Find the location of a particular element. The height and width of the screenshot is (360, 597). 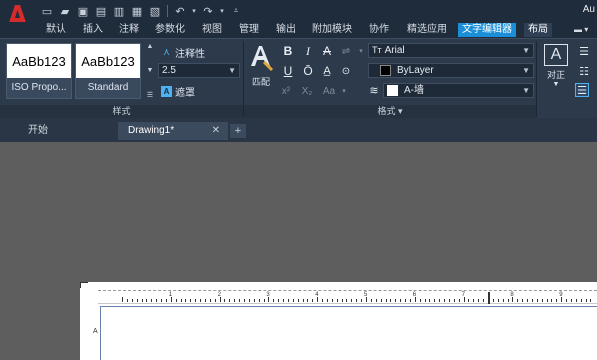

superscript-button: x² is located at coordinates (286, 91).